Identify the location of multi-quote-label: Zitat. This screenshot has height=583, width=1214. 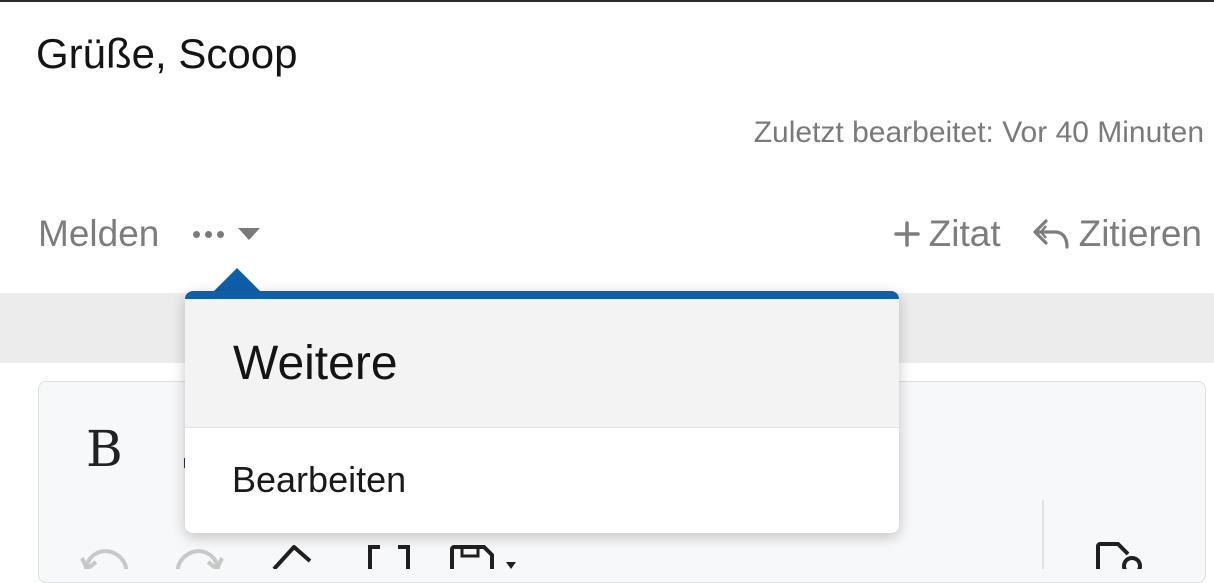
(964, 233).